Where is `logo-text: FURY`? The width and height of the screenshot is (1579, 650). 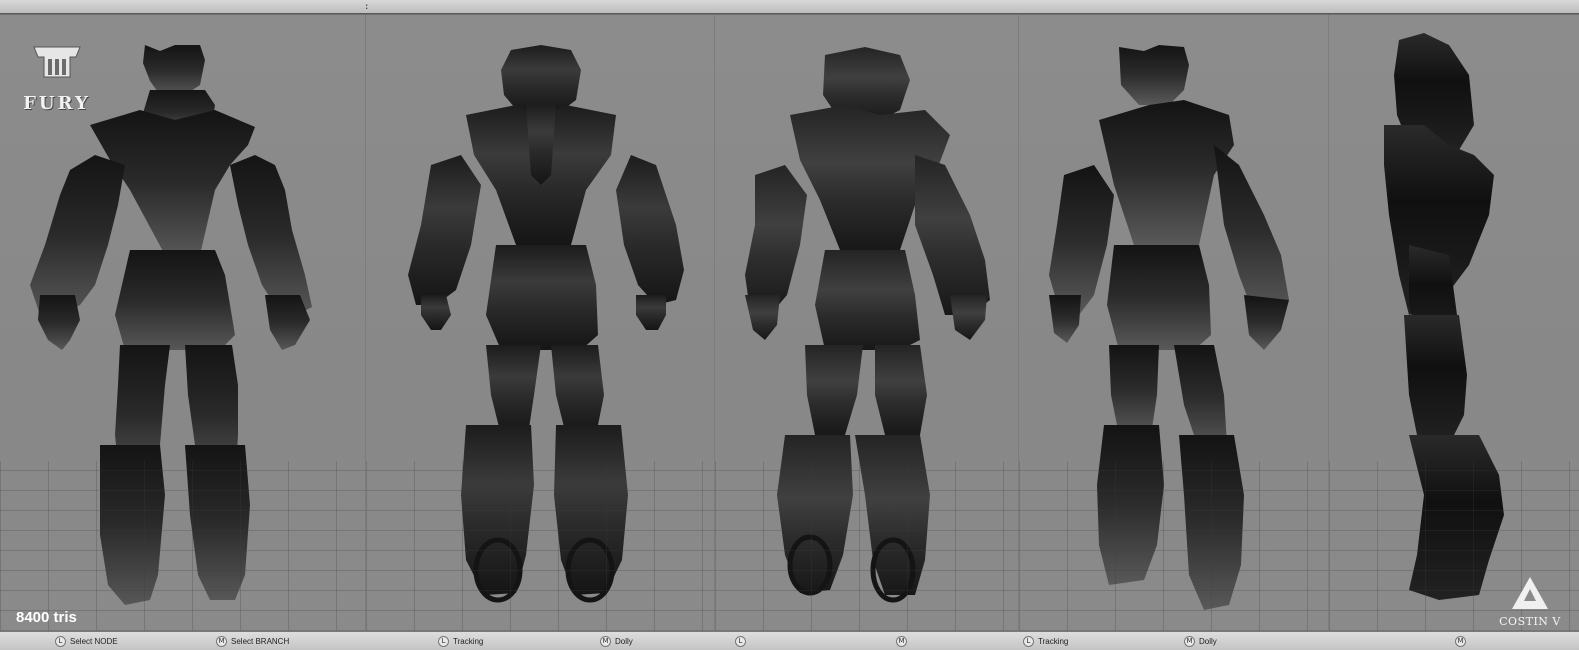 logo-text: FURY is located at coordinates (57, 103).